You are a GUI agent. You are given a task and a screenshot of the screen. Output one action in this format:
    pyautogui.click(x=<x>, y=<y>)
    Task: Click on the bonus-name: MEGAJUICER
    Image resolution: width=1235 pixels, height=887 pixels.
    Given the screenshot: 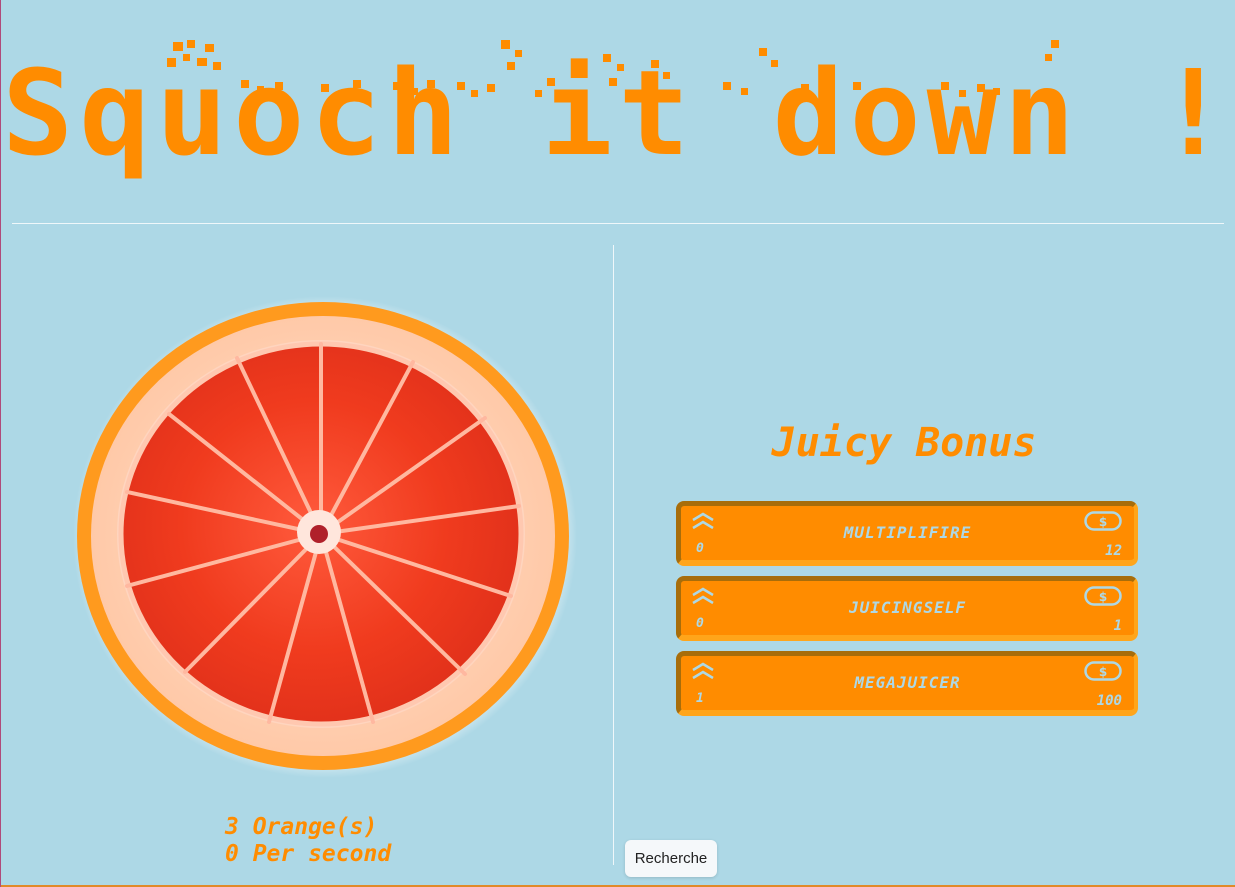 What is the action you would take?
    pyautogui.click(x=907, y=682)
    